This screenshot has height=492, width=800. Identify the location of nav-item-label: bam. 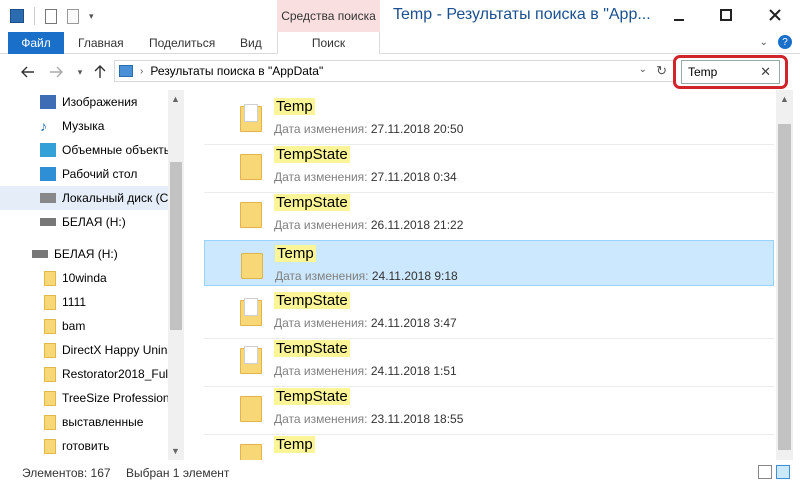
(74, 326).